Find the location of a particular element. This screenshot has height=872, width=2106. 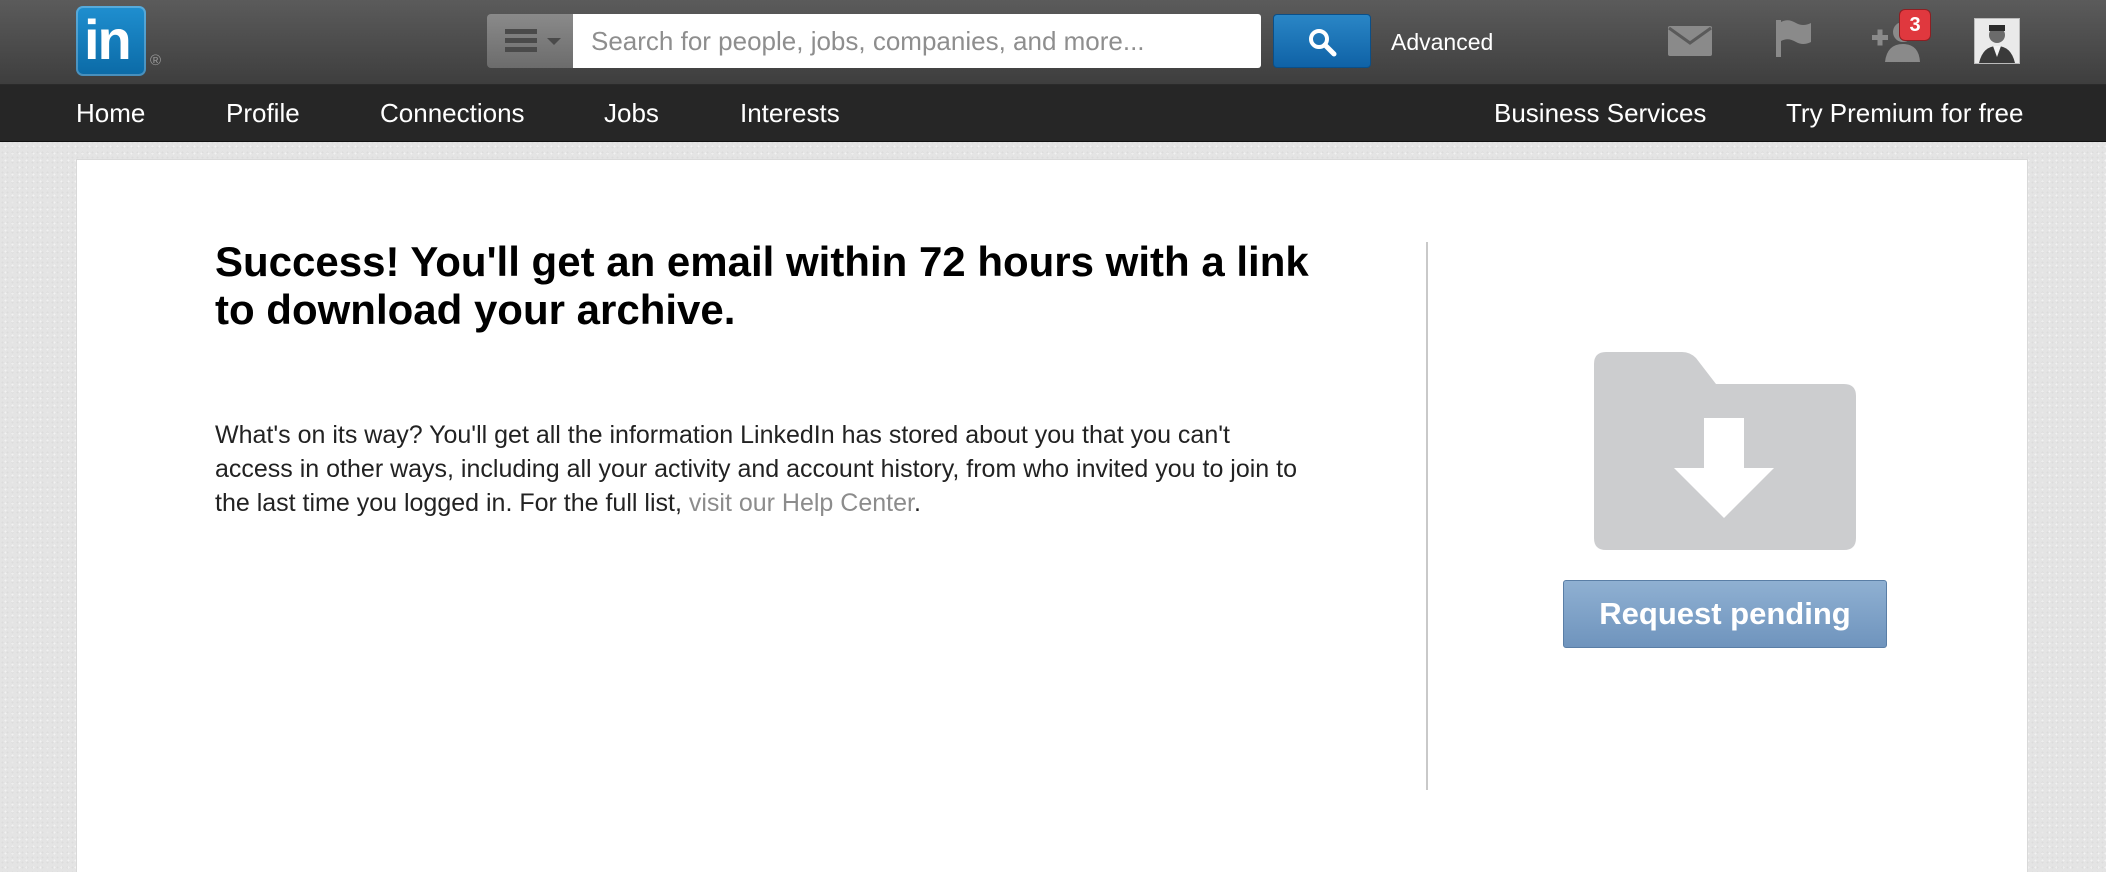

folder-download-icon is located at coordinates (1725, 453).